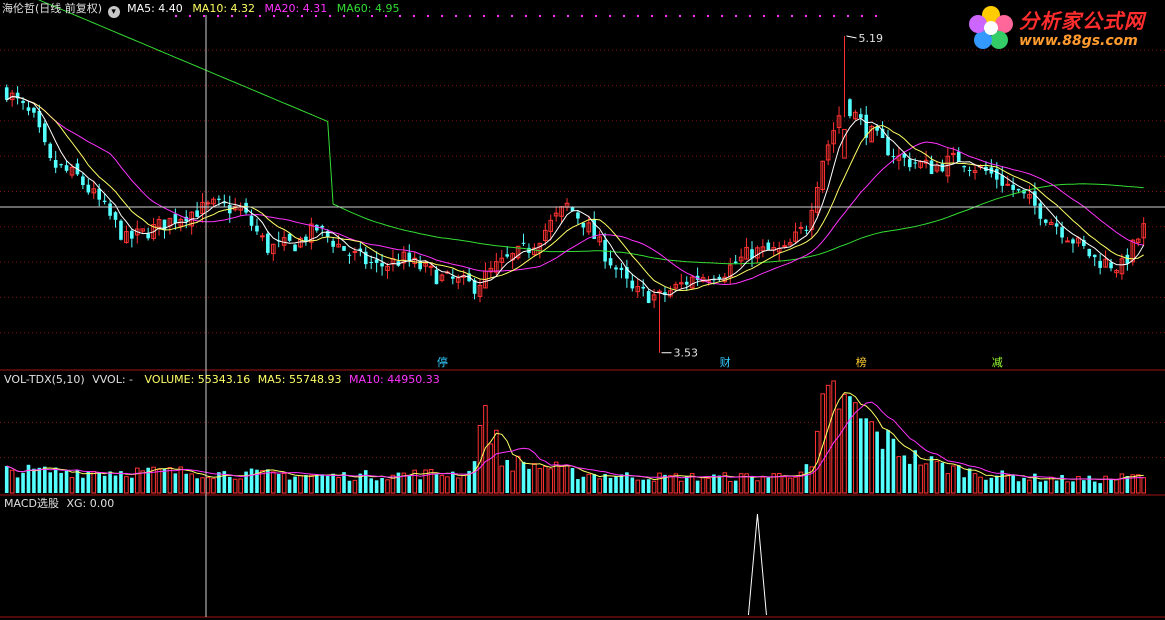  Describe the element at coordinates (997, 362) in the screenshot. I see `event-marker: 减` at that location.